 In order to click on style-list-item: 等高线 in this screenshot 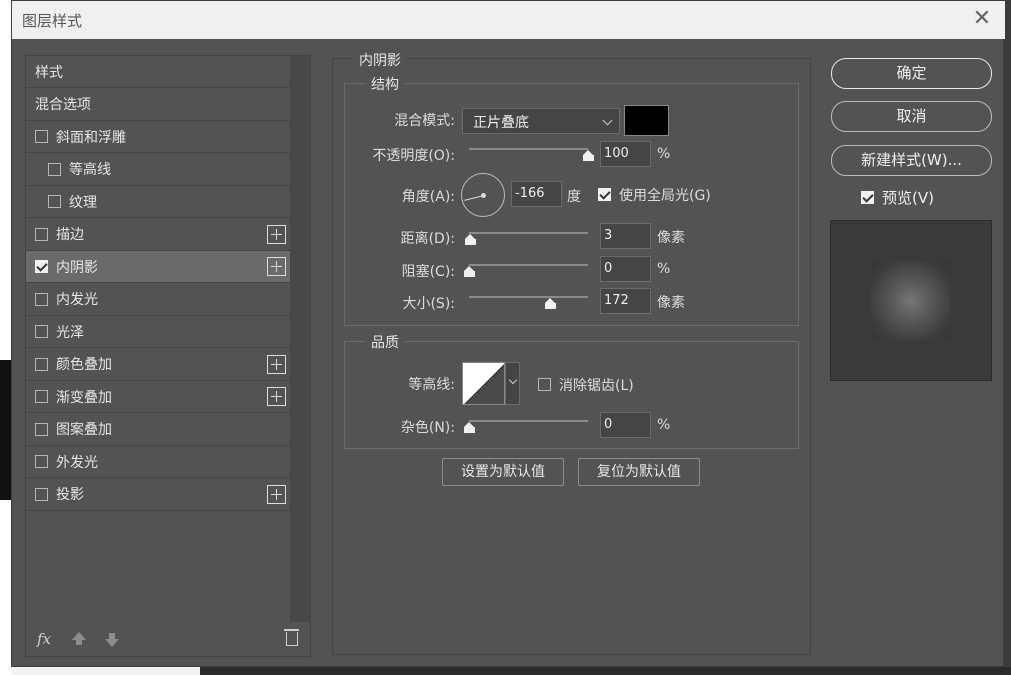, I will do `click(158, 170)`.